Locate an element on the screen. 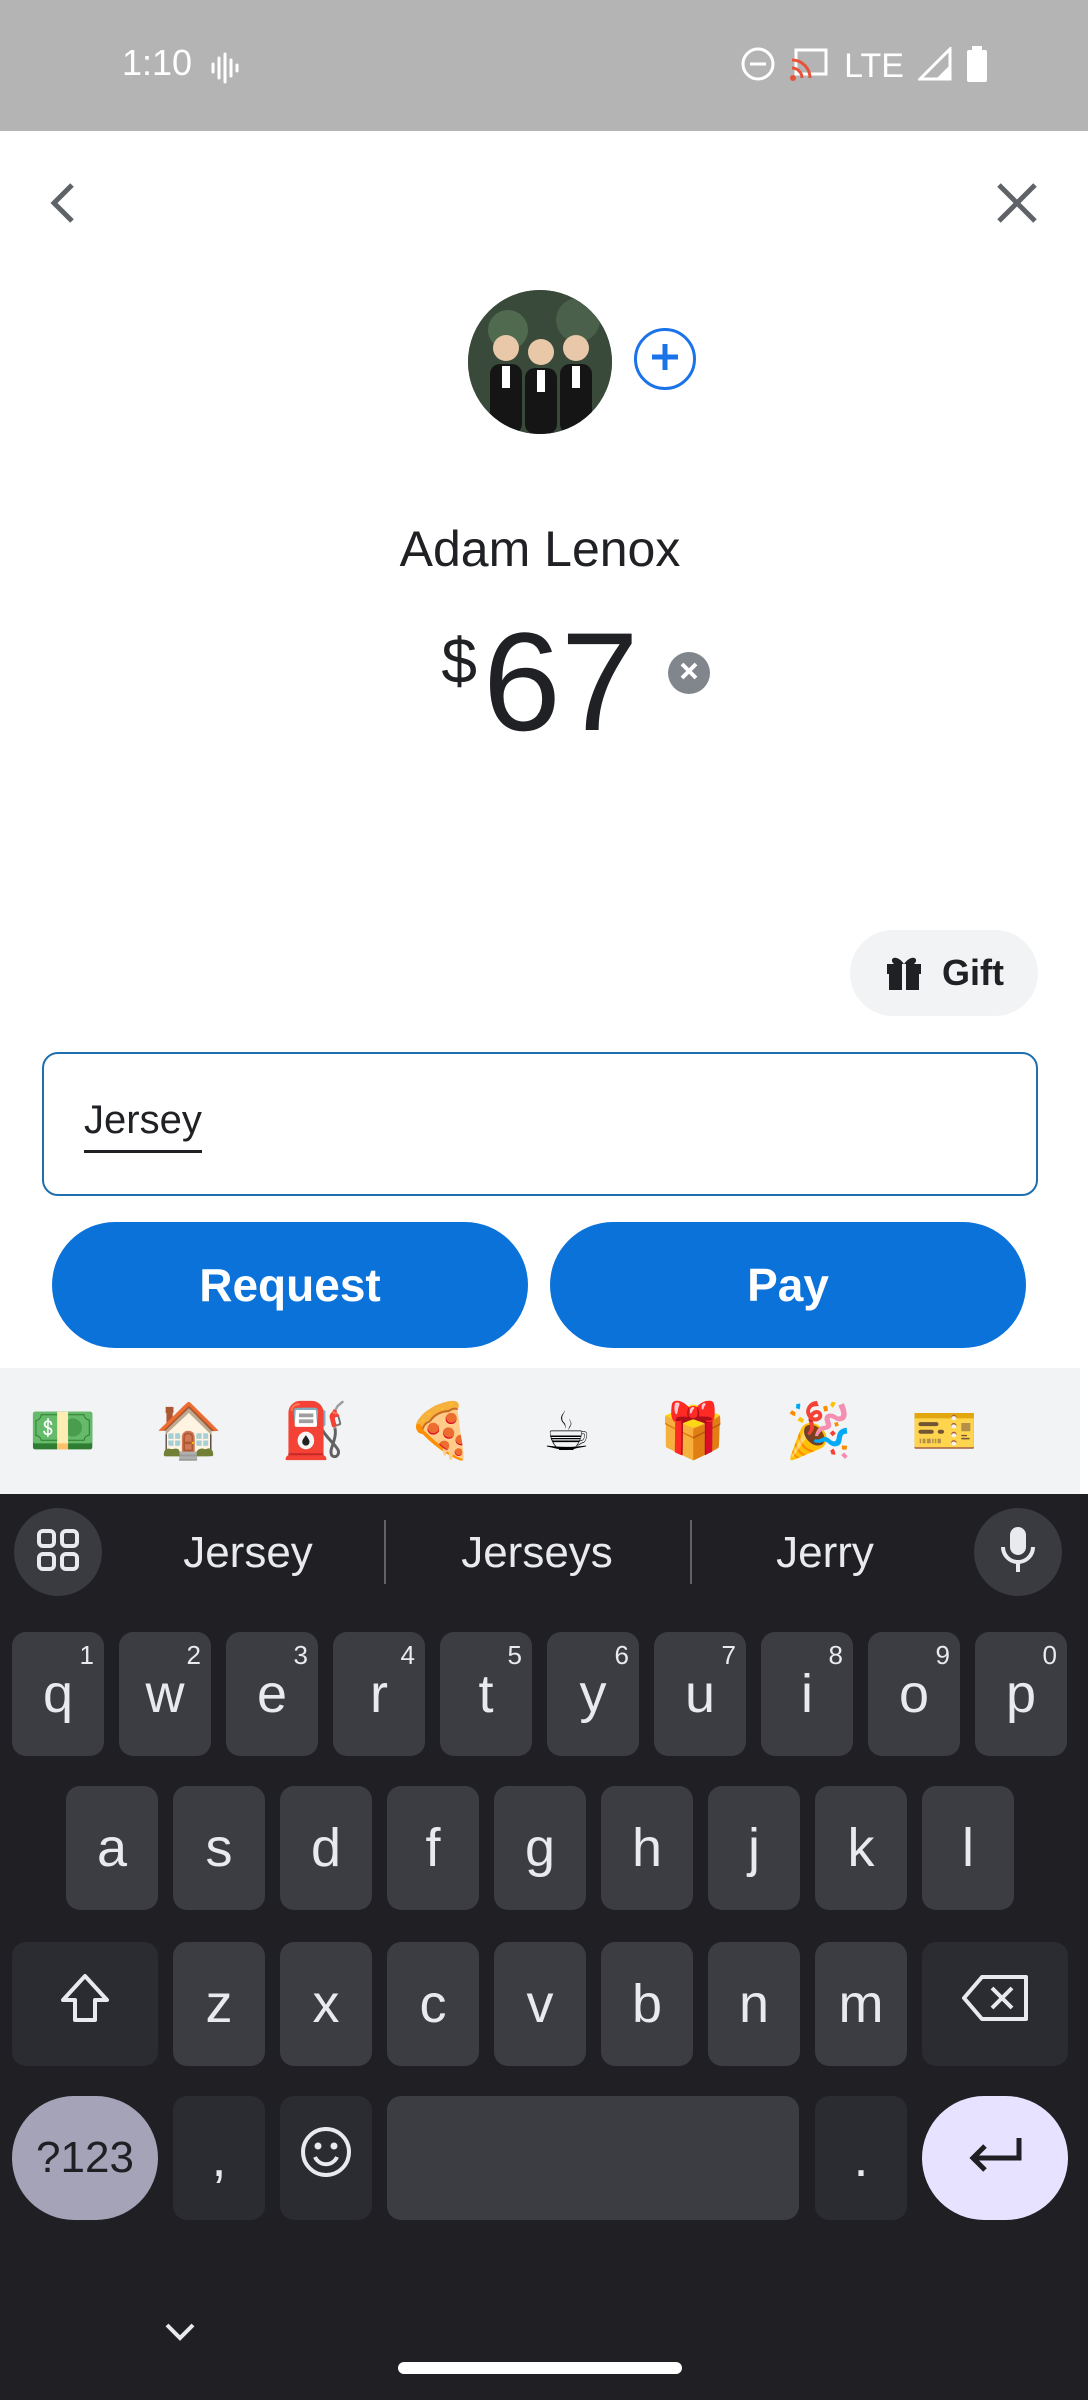 The width and height of the screenshot is (1088, 2400). amount-value: 67 is located at coordinates (560, 681).